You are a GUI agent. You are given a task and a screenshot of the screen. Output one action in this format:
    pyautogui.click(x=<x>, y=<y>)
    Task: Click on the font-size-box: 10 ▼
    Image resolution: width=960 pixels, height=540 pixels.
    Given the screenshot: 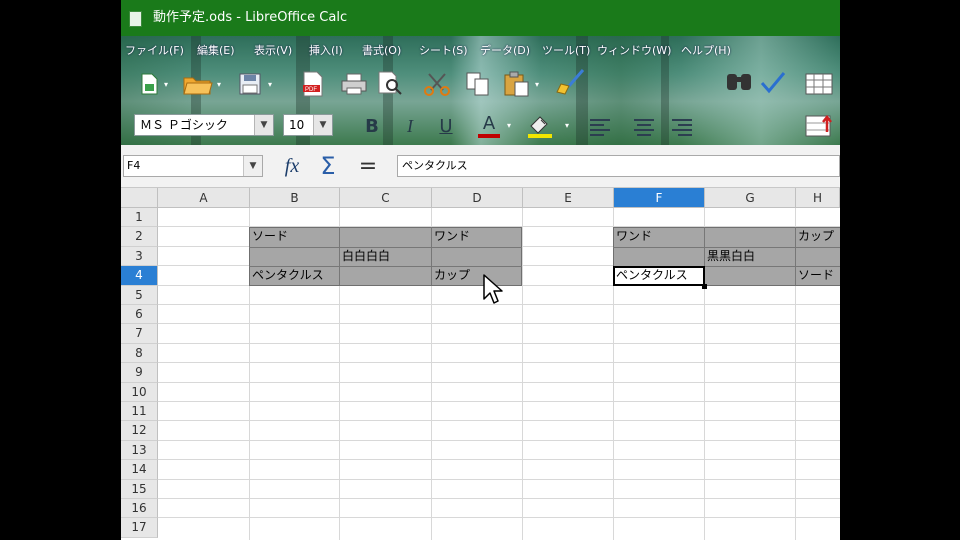 What is the action you would take?
    pyautogui.click(x=308, y=125)
    